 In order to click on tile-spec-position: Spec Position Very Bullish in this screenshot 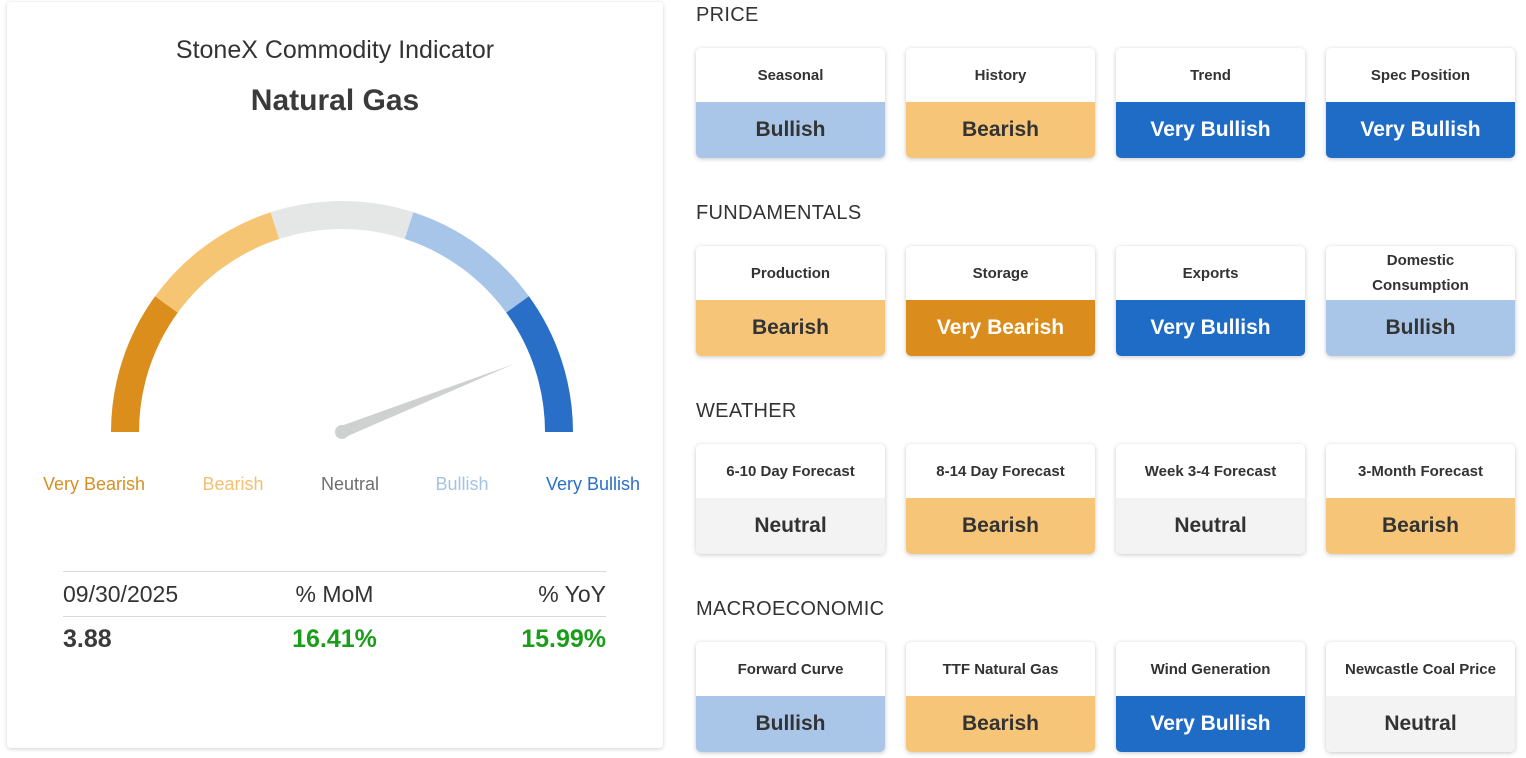, I will do `click(1420, 103)`.